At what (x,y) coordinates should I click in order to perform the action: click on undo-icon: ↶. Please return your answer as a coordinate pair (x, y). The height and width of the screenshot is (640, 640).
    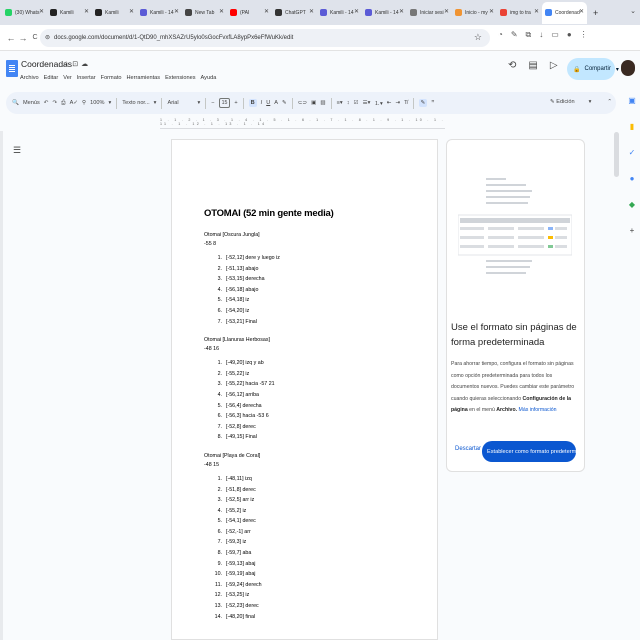
    Looking at the image, I should click on (46, 103).